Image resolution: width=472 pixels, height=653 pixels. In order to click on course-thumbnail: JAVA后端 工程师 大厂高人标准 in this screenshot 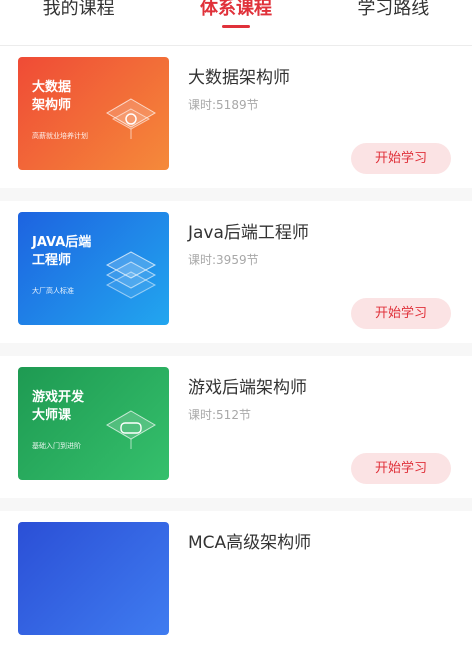, I will do `click(93, 268)`.